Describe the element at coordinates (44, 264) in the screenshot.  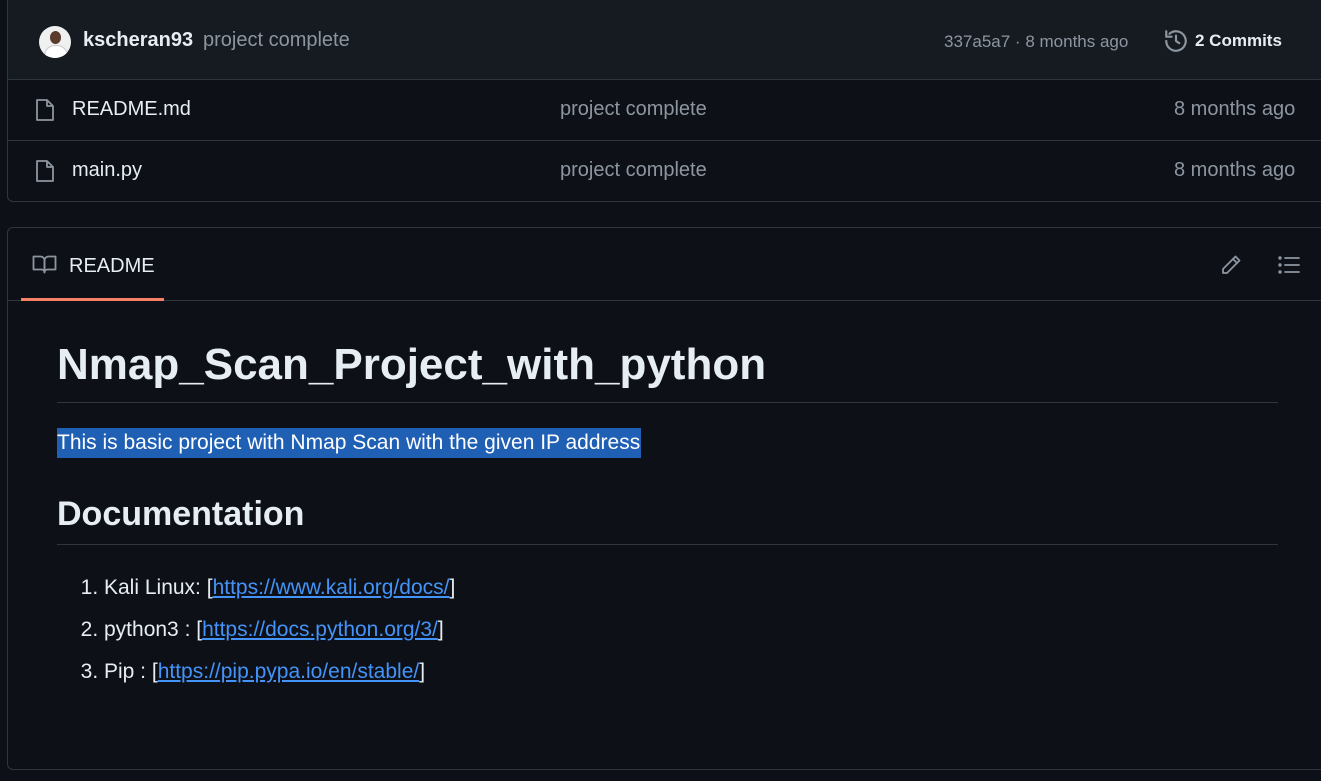
I see `book-icon` at that location.